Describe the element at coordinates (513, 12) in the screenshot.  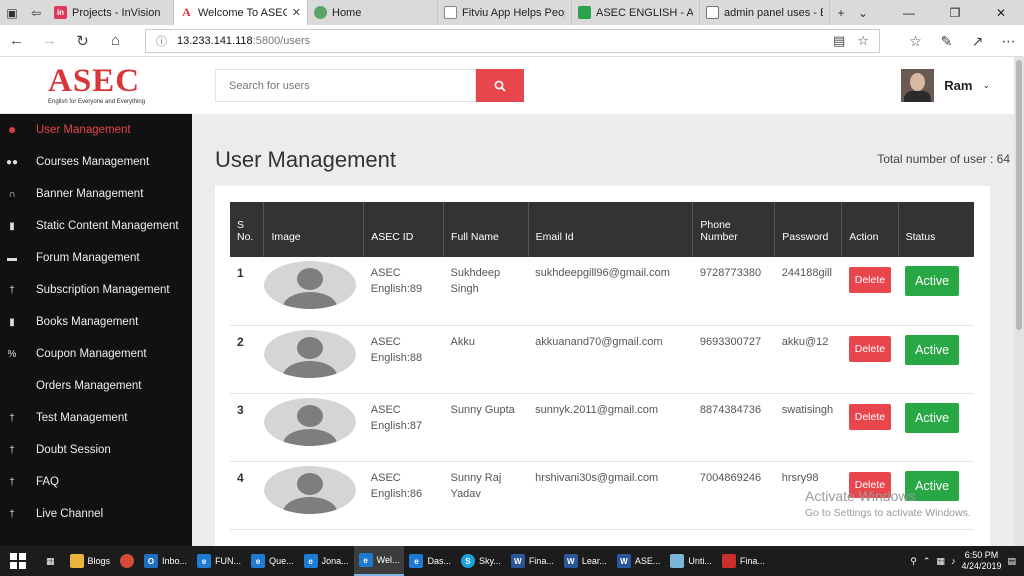
I see `tab-title: Fitviu App Helps People` at that location.